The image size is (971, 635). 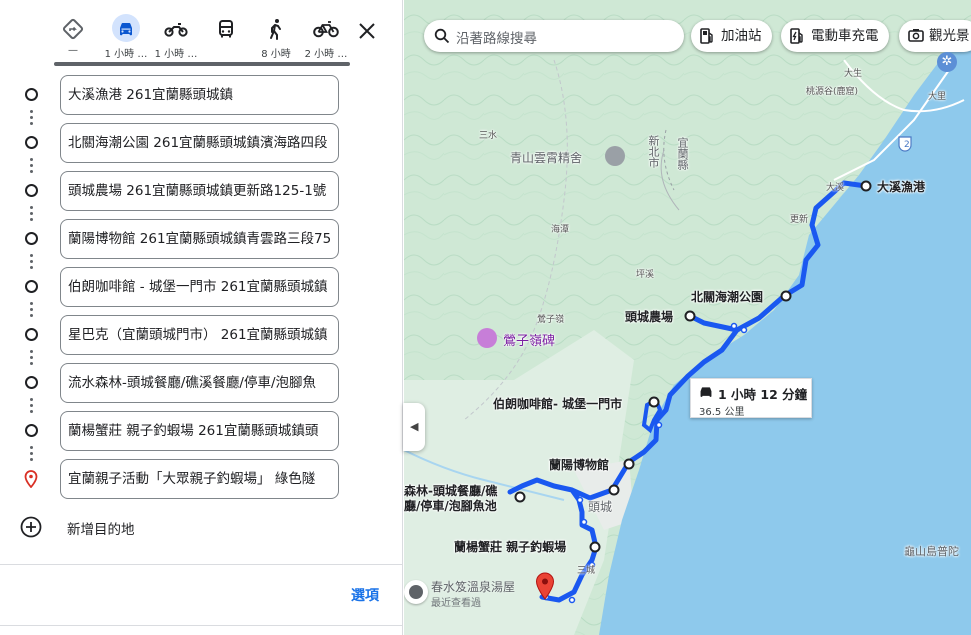 I want to click on destination-pin-icon, so click(x=31, y=479).